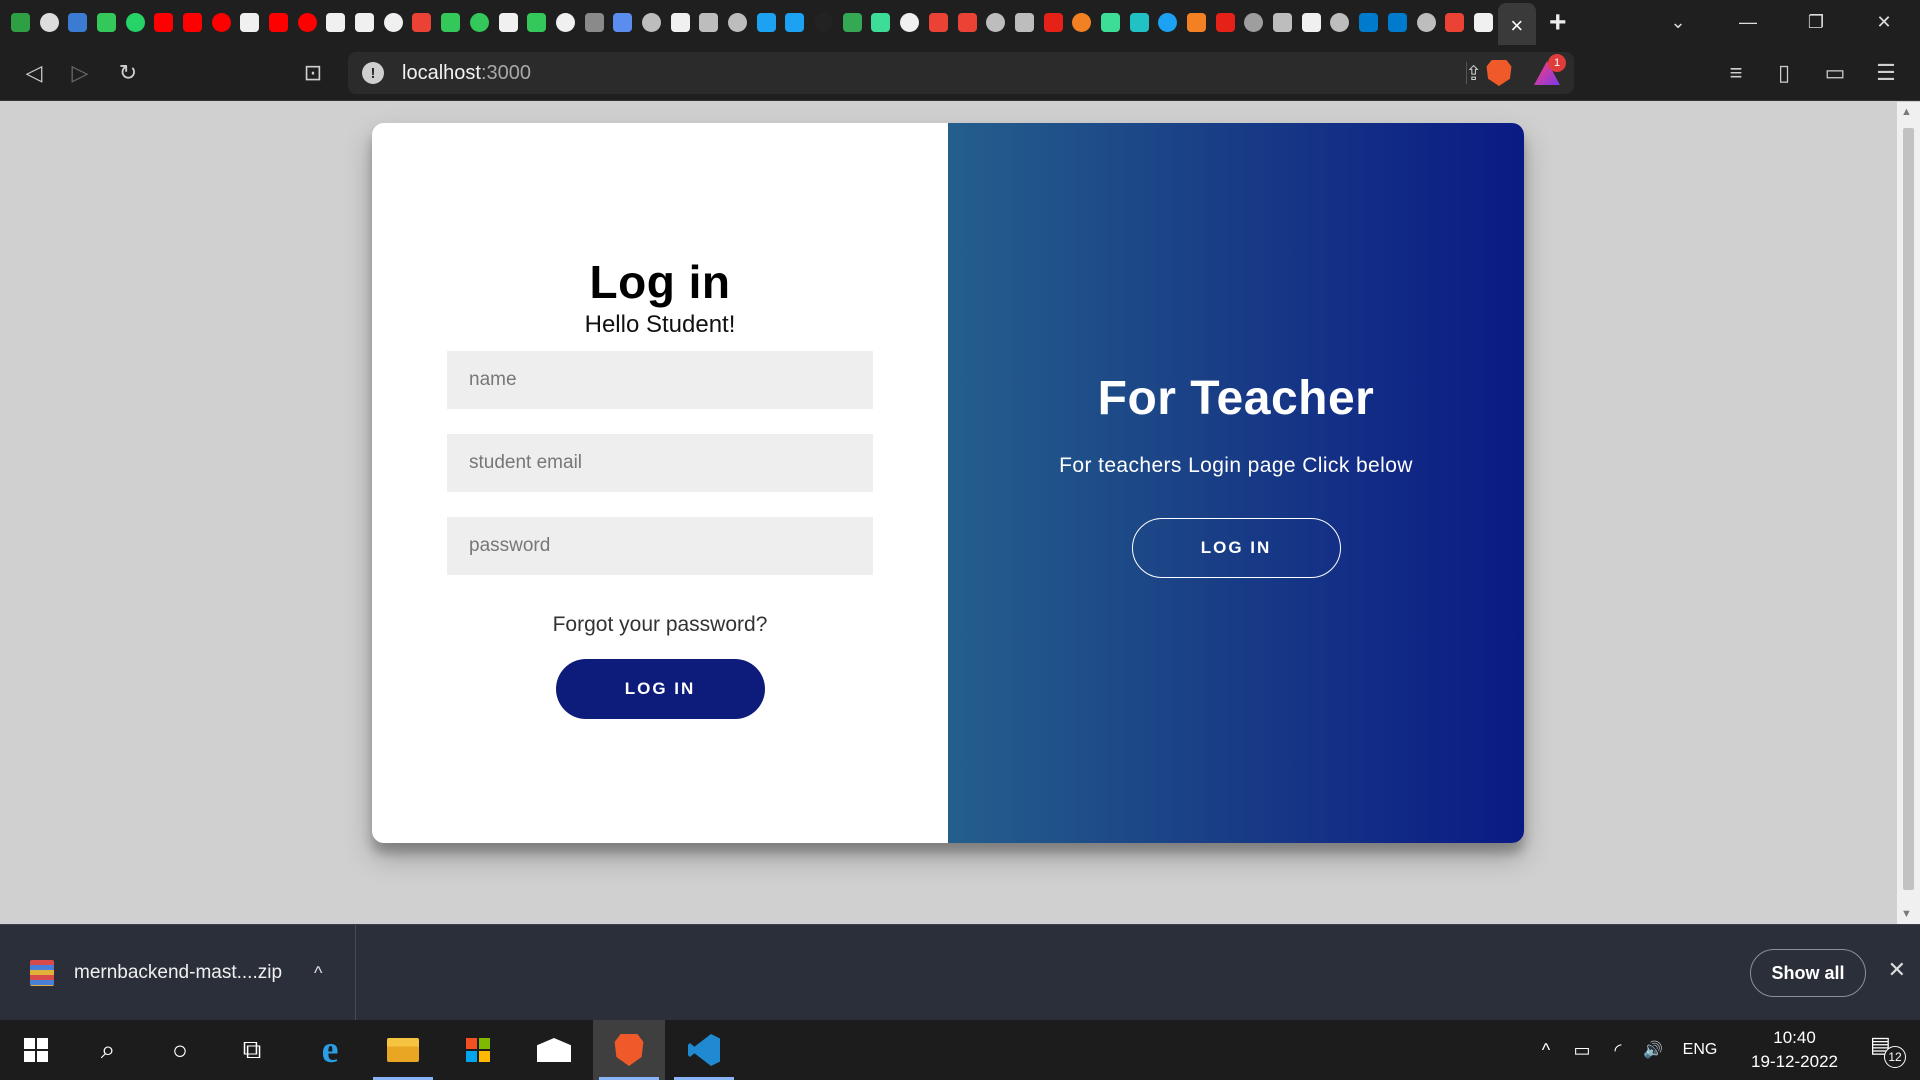 The height and width of the screenshot is (1080, 1920). I want to click on chevron-up-icon: ^, so click(318, 973).